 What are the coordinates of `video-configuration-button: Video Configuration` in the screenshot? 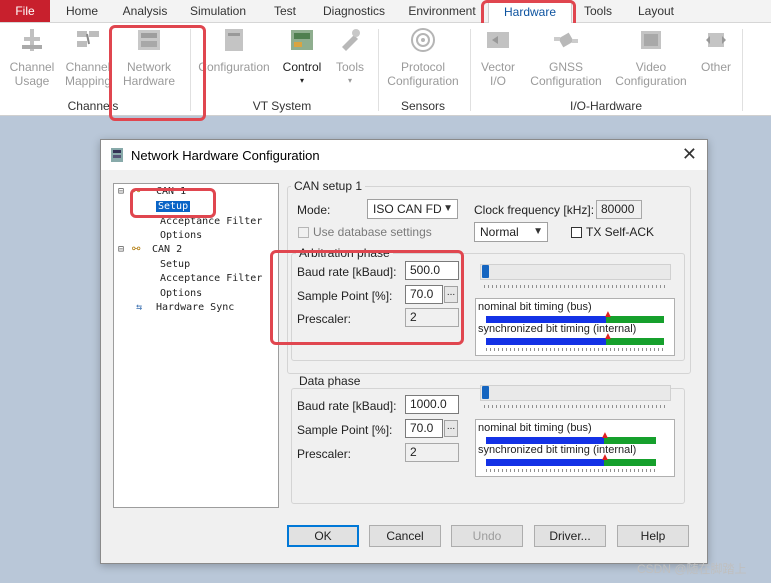 It's located at (651, 59).